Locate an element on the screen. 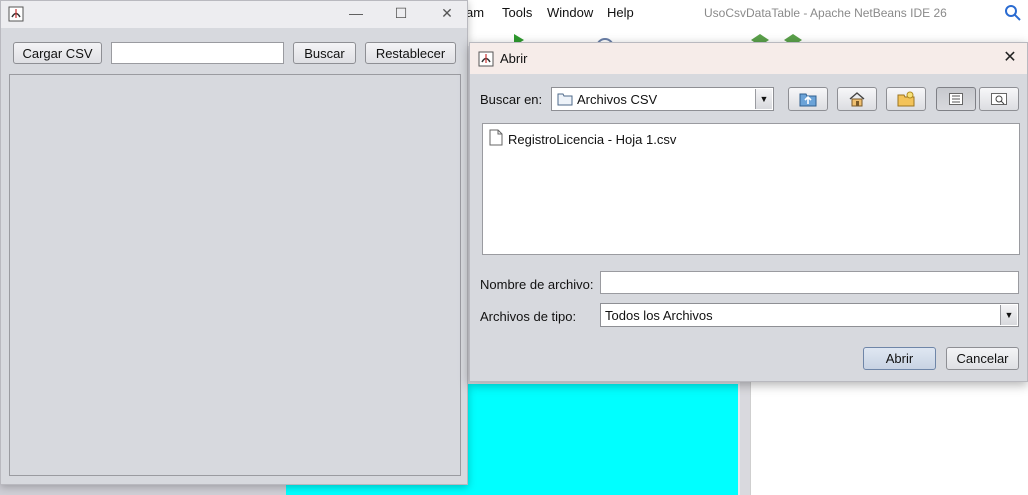  menu-team: am is located at coordinates (475, 12).